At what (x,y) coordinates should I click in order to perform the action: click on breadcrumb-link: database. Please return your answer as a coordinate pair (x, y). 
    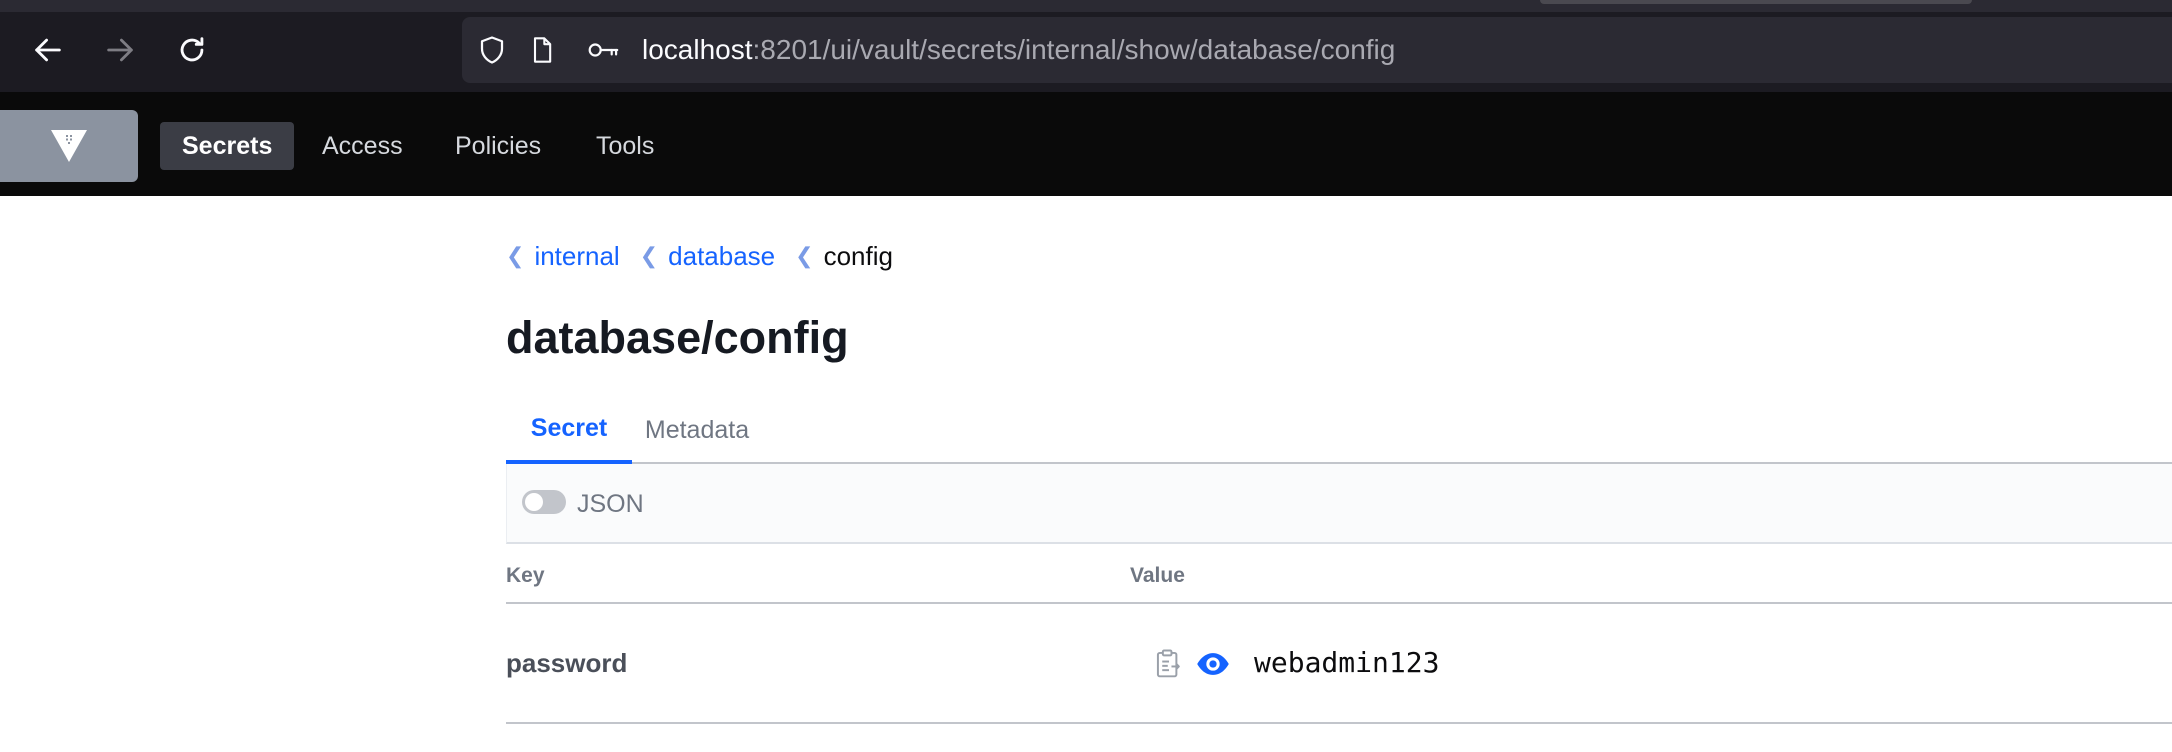
    Looking at the image, I should click on (721, 256).